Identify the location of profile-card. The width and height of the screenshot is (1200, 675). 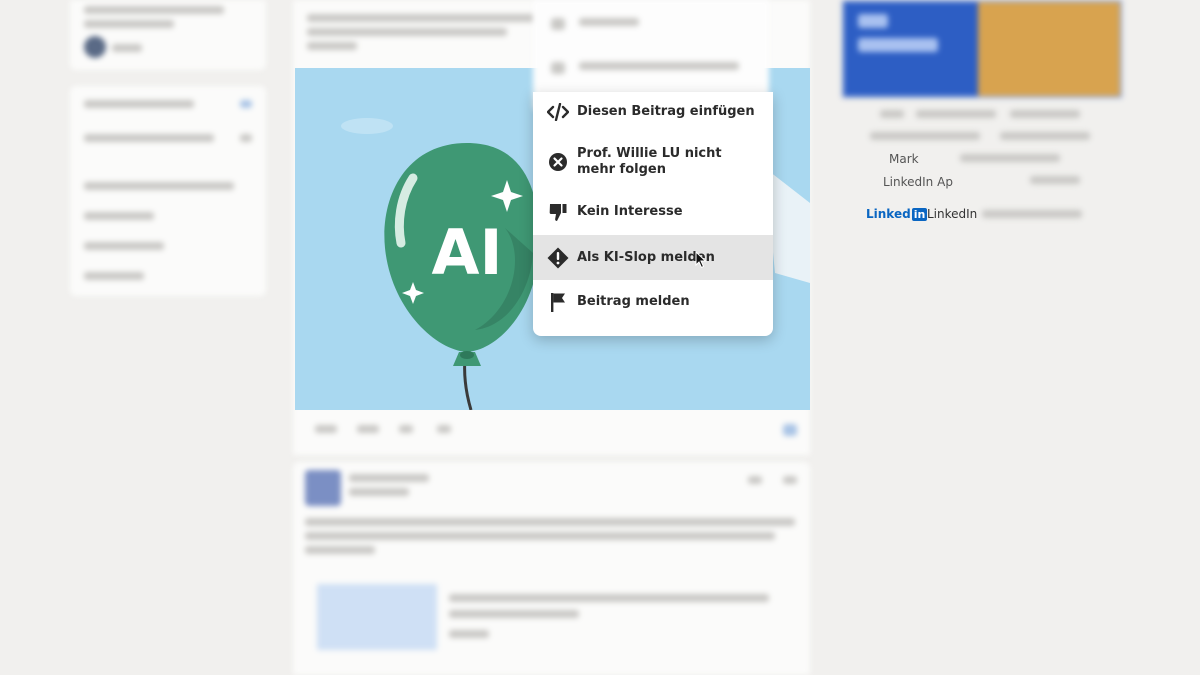
(168, 35).